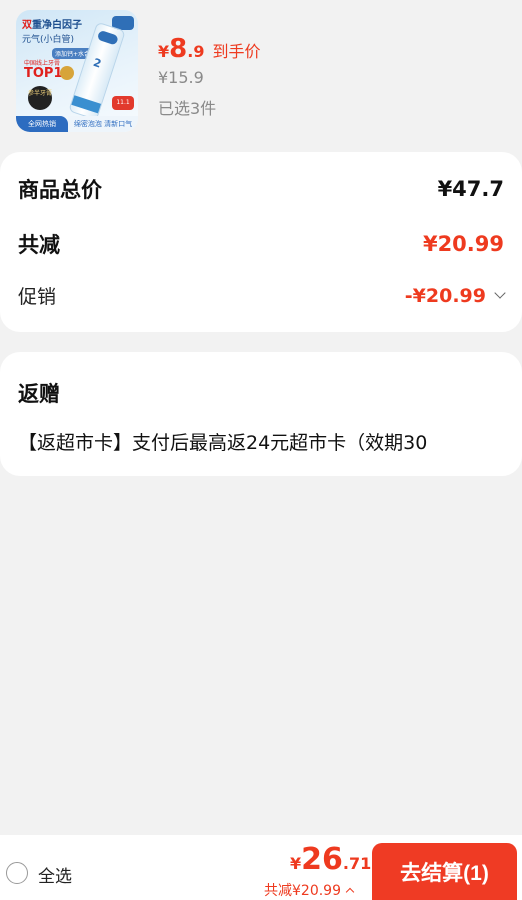 The height and width of the screenshot is (900, 522). I want to click on discount-value: ¥20.99, so click(463, 244).